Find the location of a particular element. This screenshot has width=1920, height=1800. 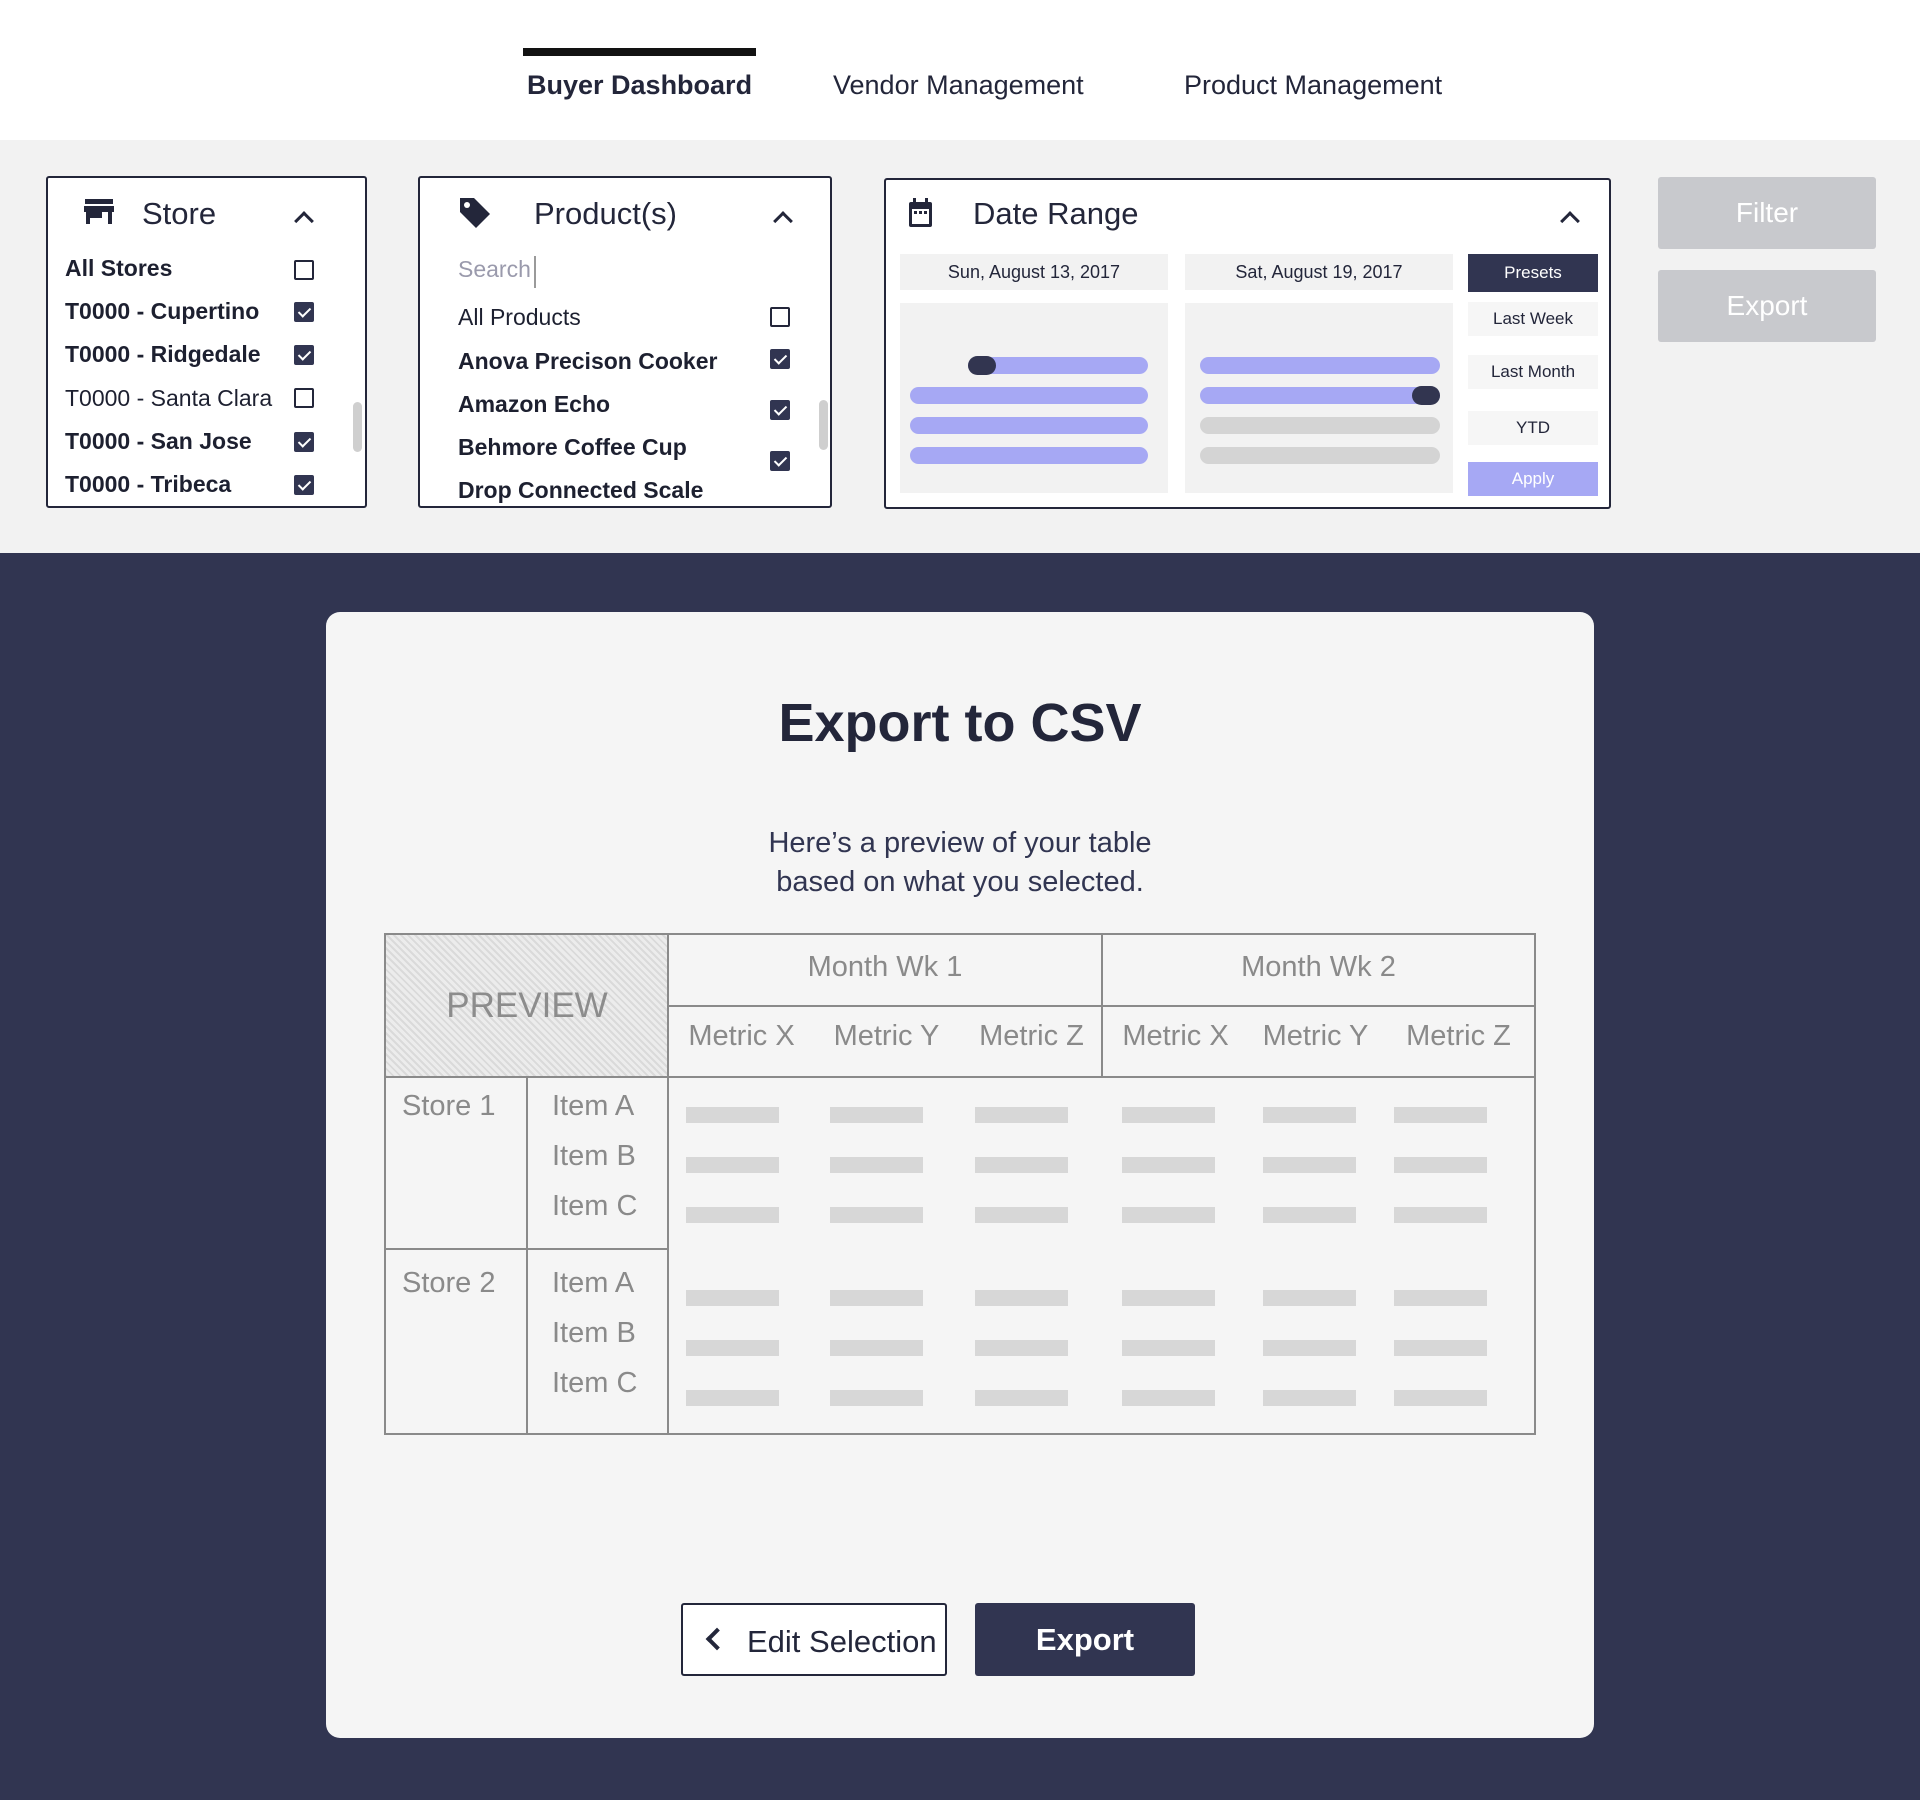

store-option: T0000 - San Jose is located at coordinates (158, 441).